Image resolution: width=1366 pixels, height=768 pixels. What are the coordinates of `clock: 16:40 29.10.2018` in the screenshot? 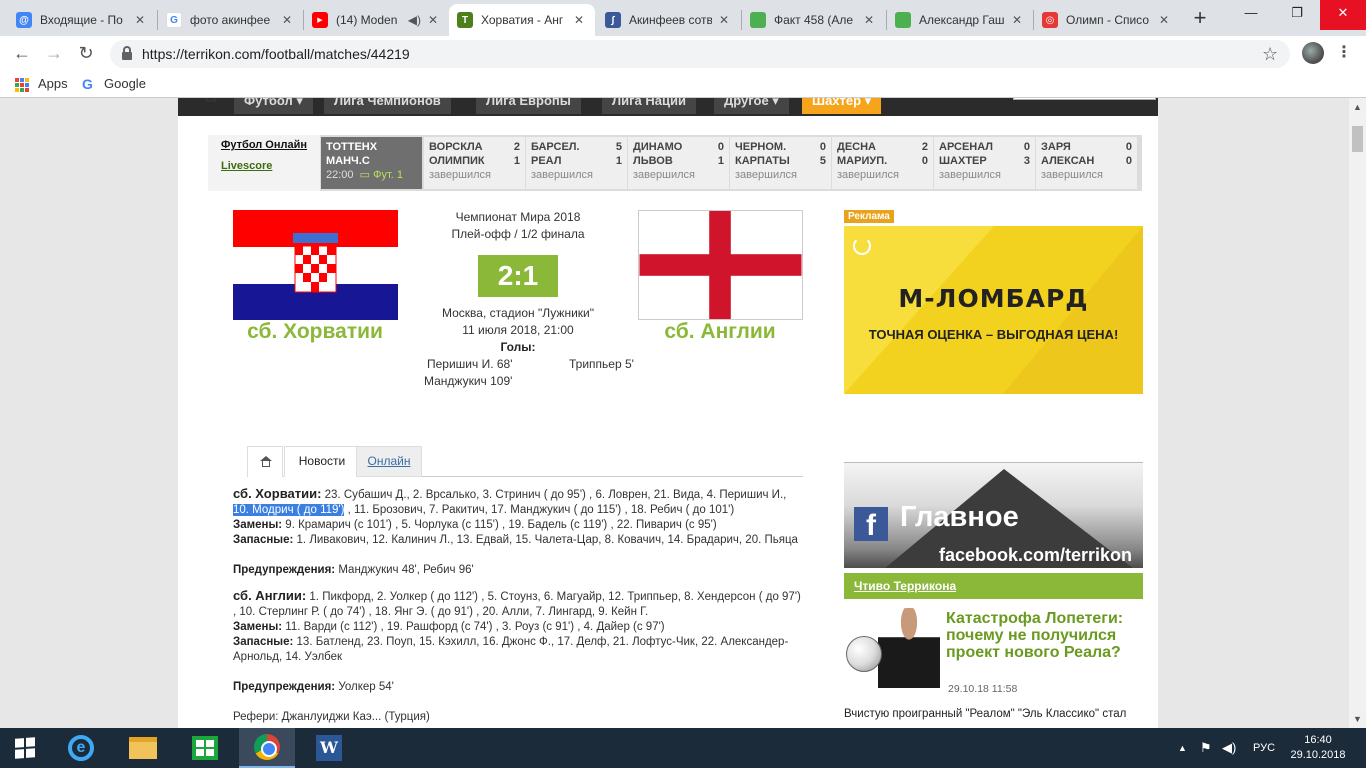 It's located at (1318, 748).